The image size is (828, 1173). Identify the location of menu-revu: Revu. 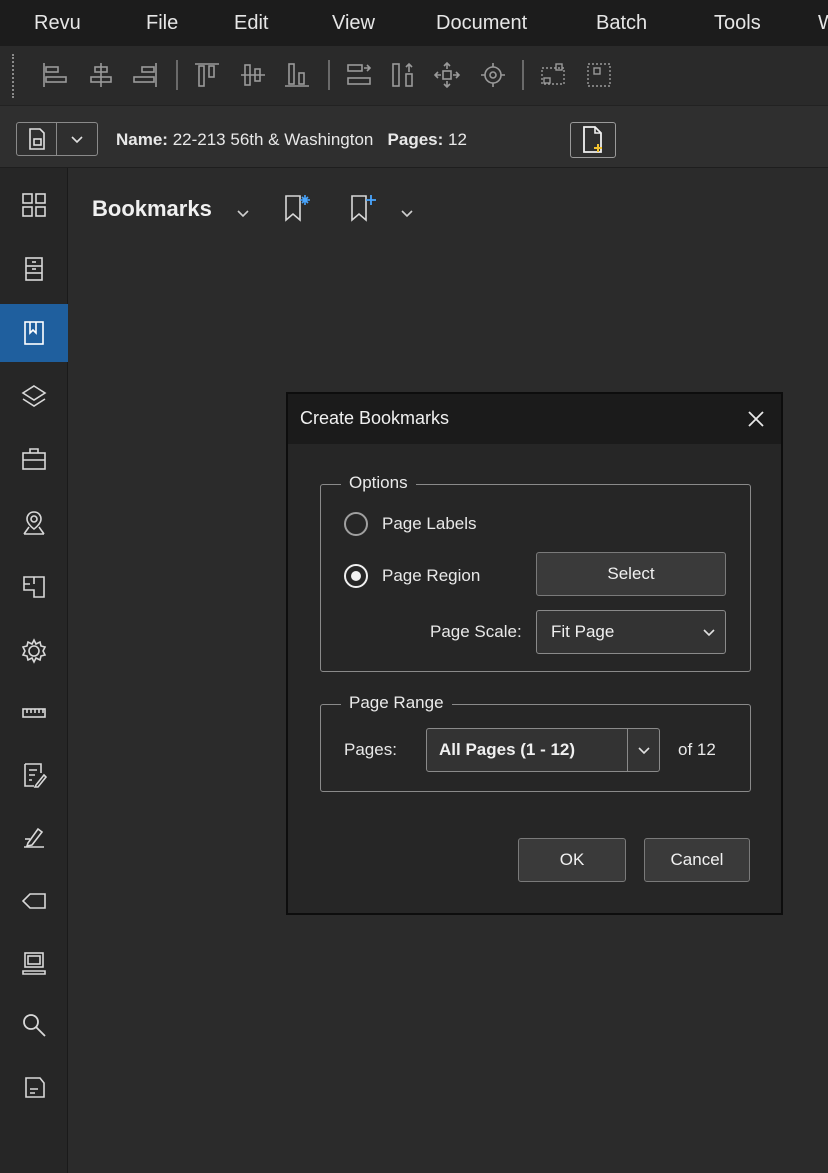
(57, 23).